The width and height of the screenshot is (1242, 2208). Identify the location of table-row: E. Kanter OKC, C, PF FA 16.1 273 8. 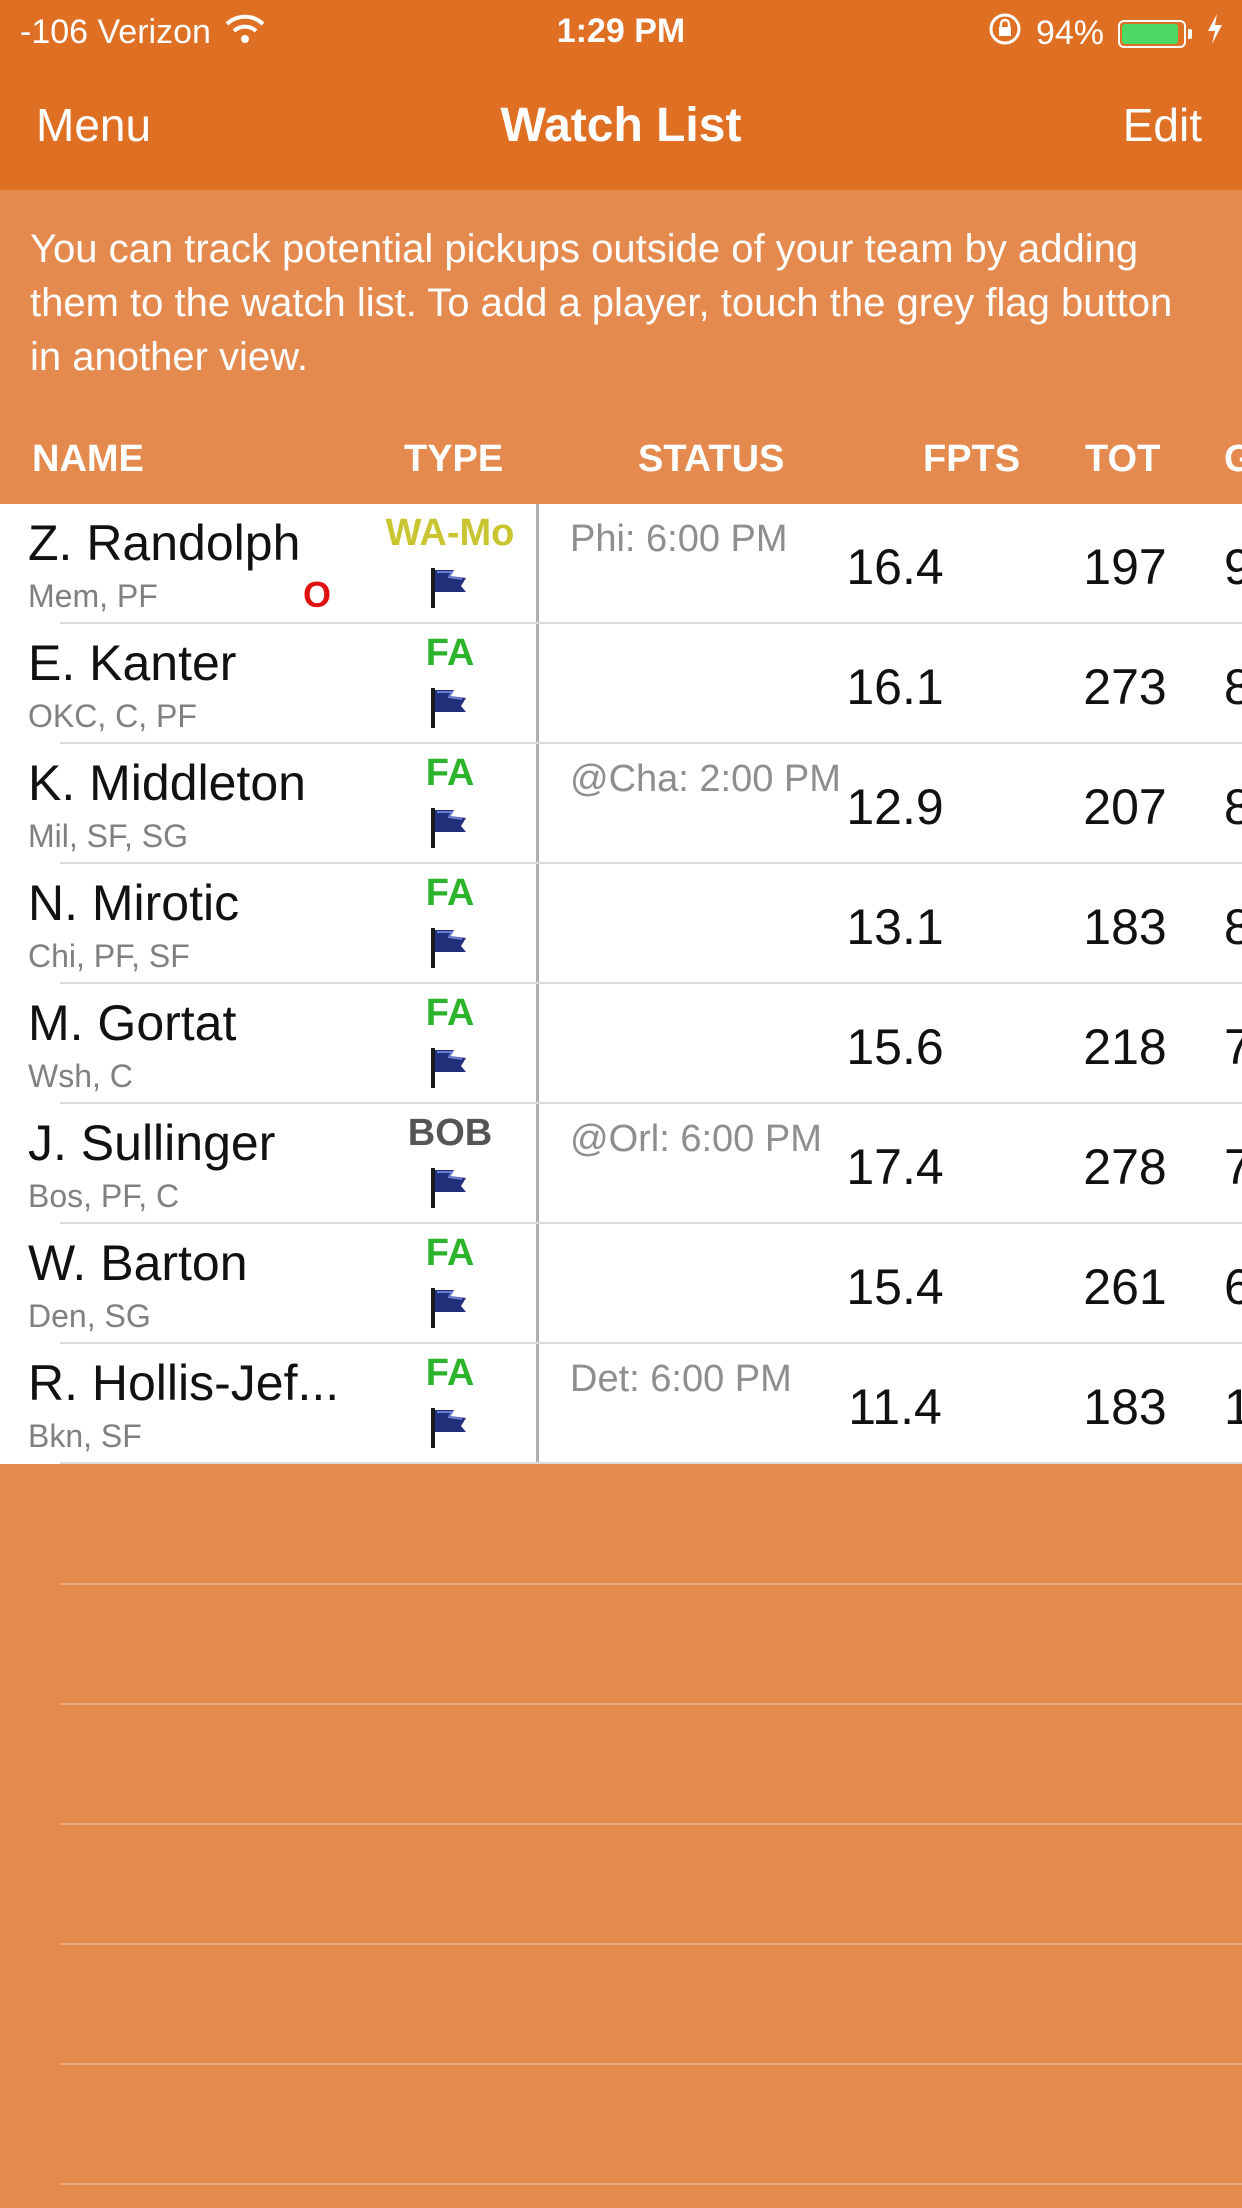
(621, 684).